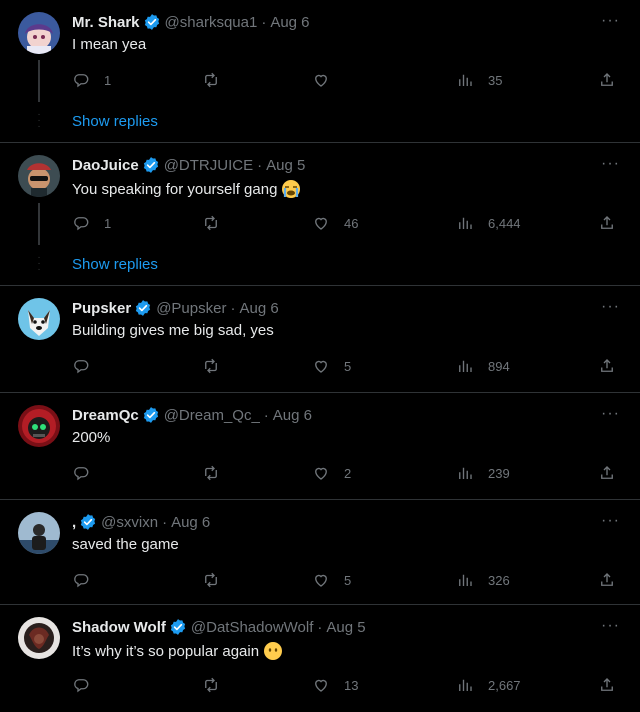 This screenshot has height=712, width=640. Describe the element at coordinates (273, 651) in the screenshot. I see `no-mouth-face-emoji-icon` at that location.